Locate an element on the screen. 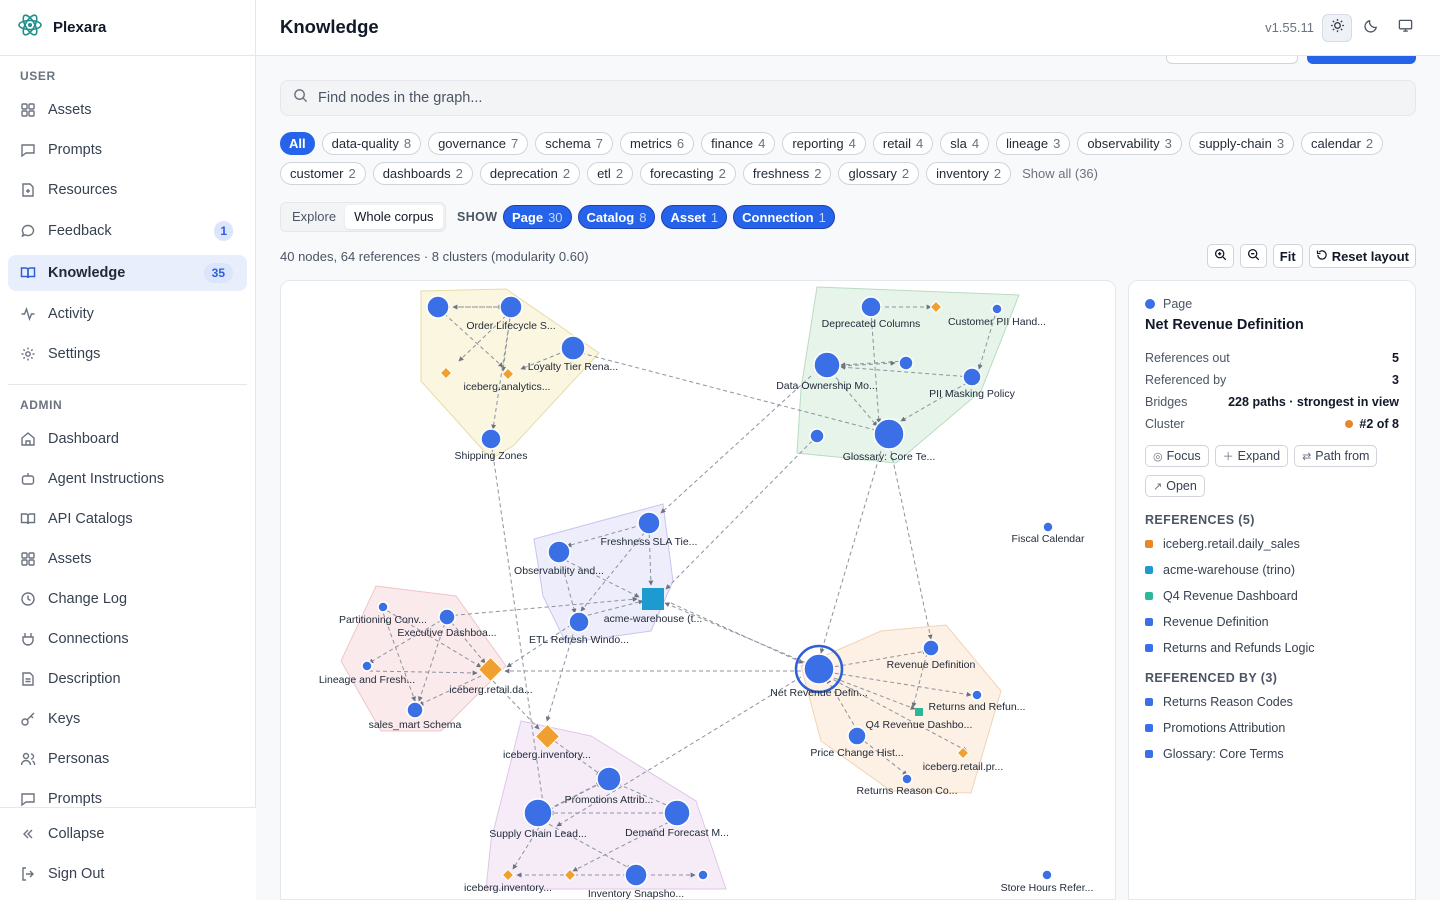  sidebar-item-description: Description is located at coordinates (127, 679).